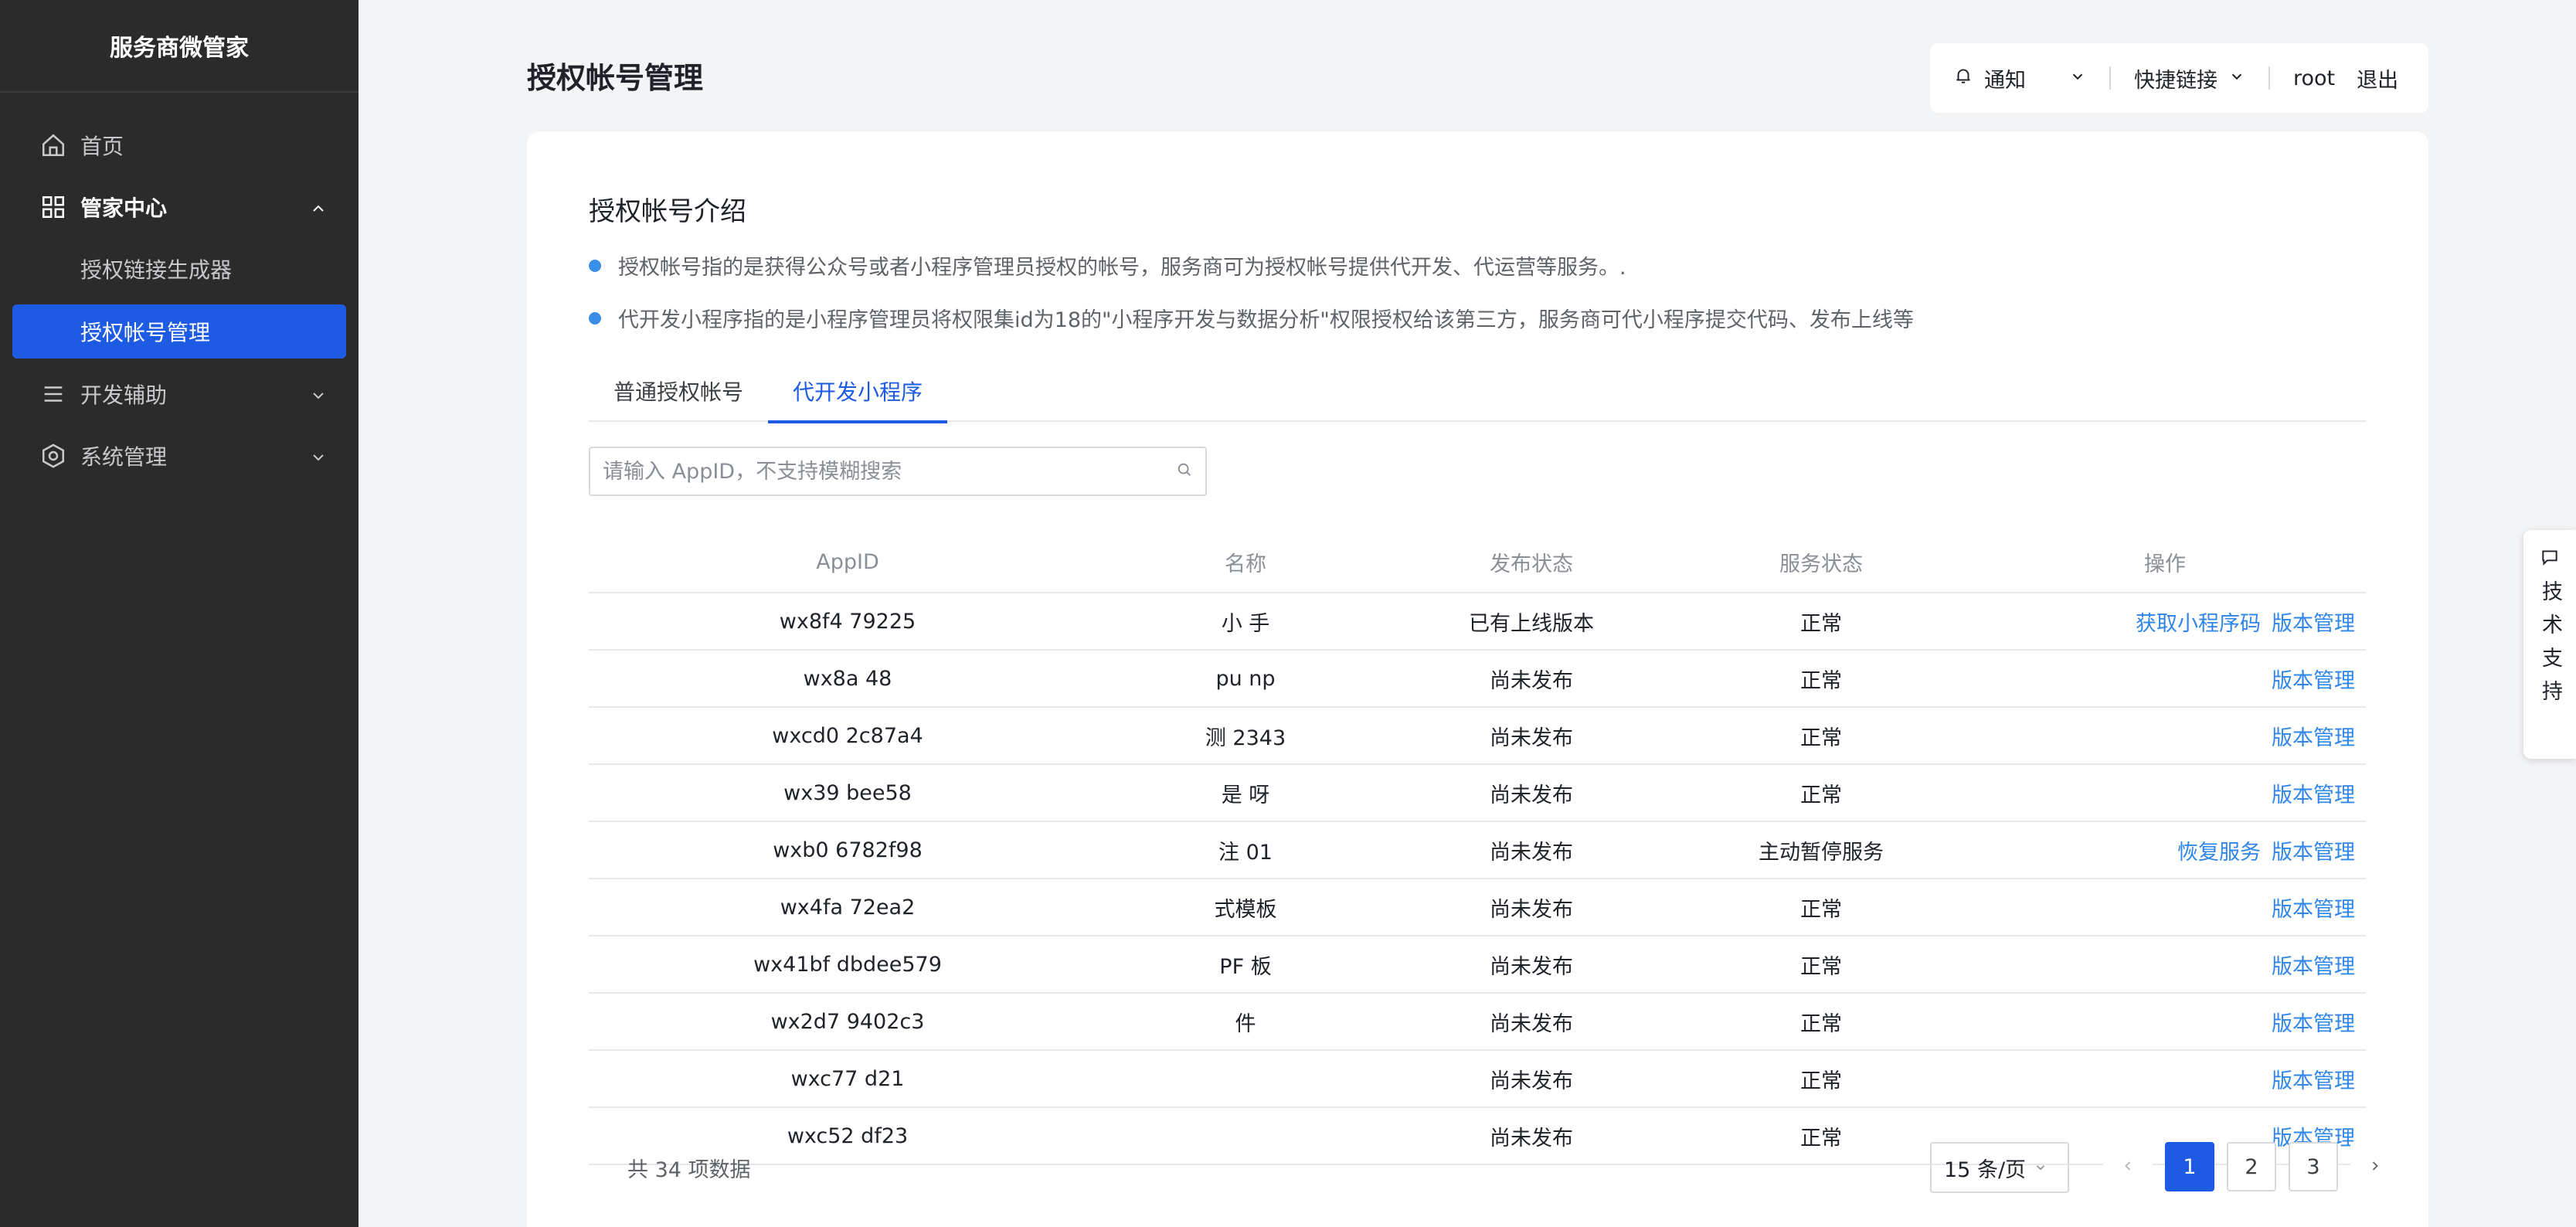  I want to click on next-page-button, so click(2375, 1166).